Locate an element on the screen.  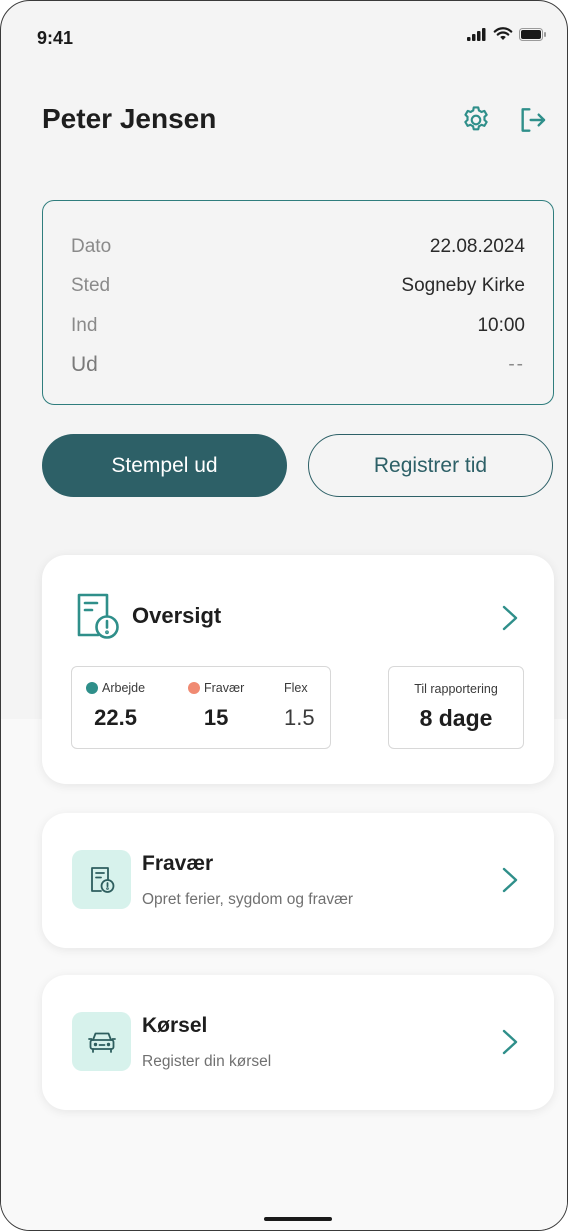
reporting-box: Til rapportering 8 dage is located at coordinates (456, 707).